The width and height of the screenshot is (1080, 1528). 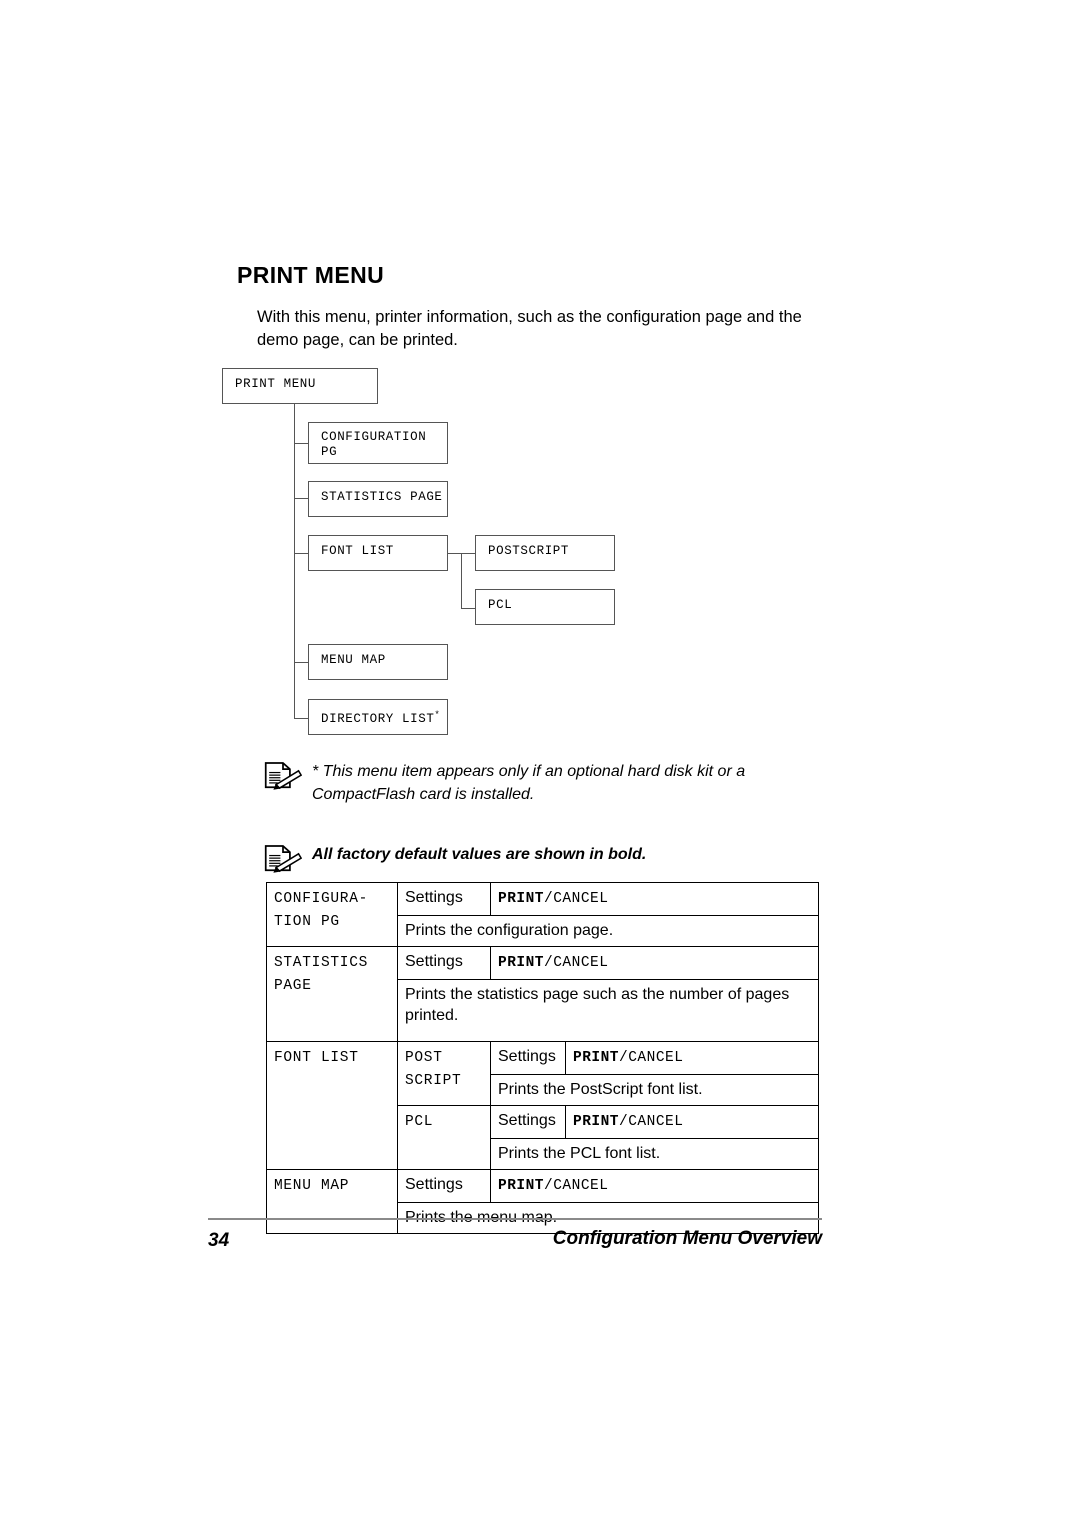 I want to click on table-row: STATISTICS PAGE Settings PRINT/CANCEL, so click(x=542, y=994).